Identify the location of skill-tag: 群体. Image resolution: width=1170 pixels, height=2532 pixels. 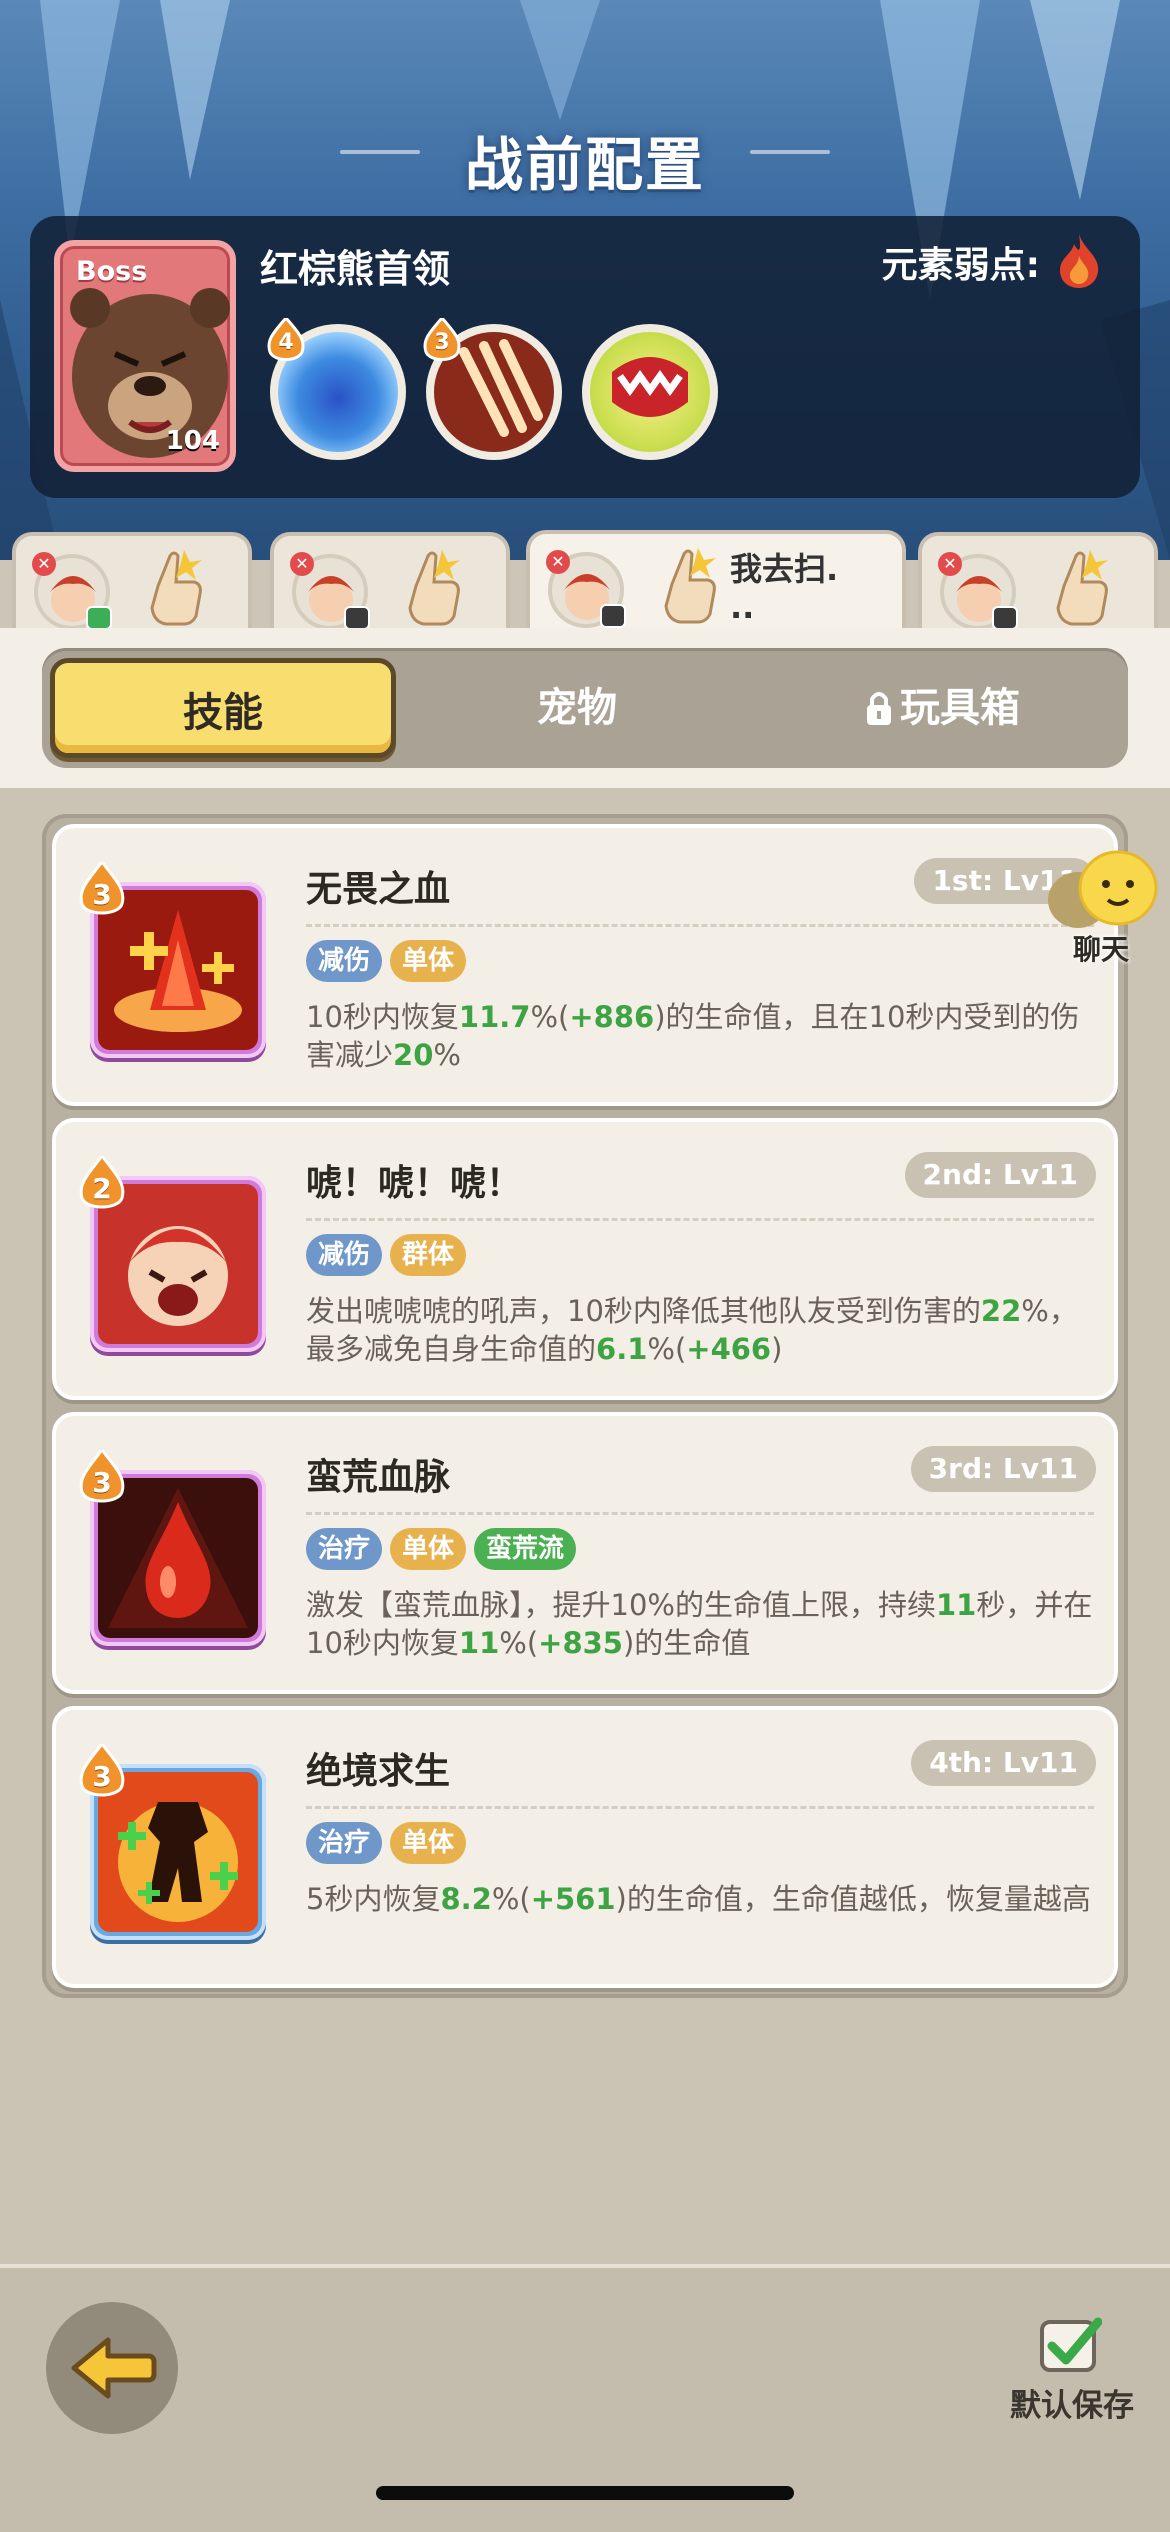
(428, 1255).